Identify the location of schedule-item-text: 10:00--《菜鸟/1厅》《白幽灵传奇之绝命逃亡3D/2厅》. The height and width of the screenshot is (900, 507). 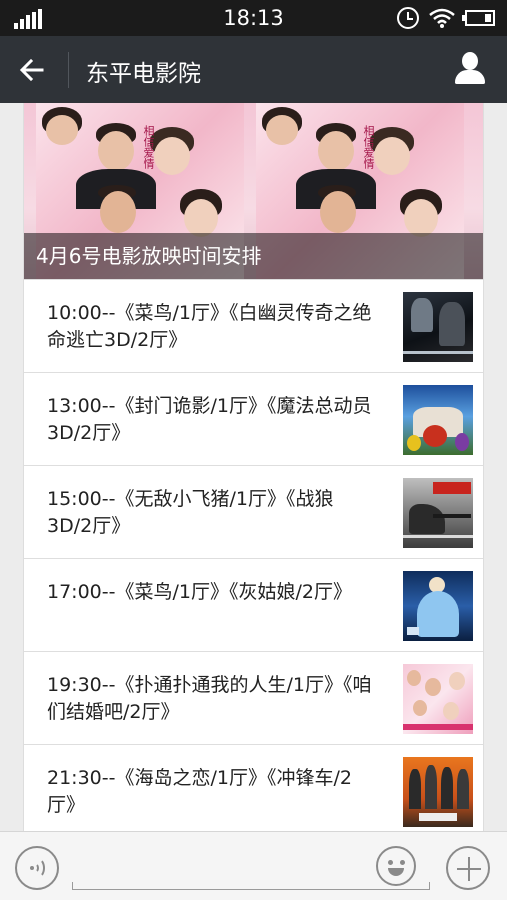
(209, 326).